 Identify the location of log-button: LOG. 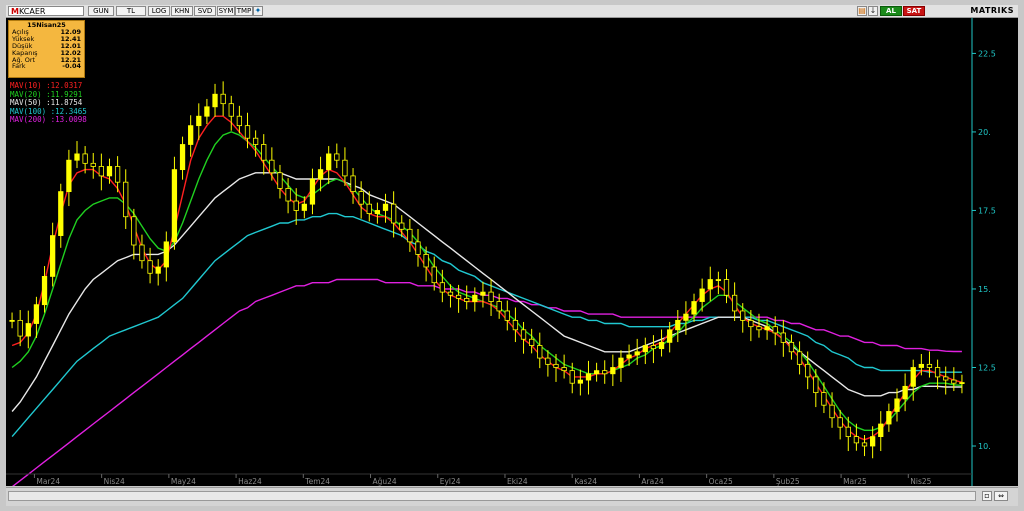
(159, 11).